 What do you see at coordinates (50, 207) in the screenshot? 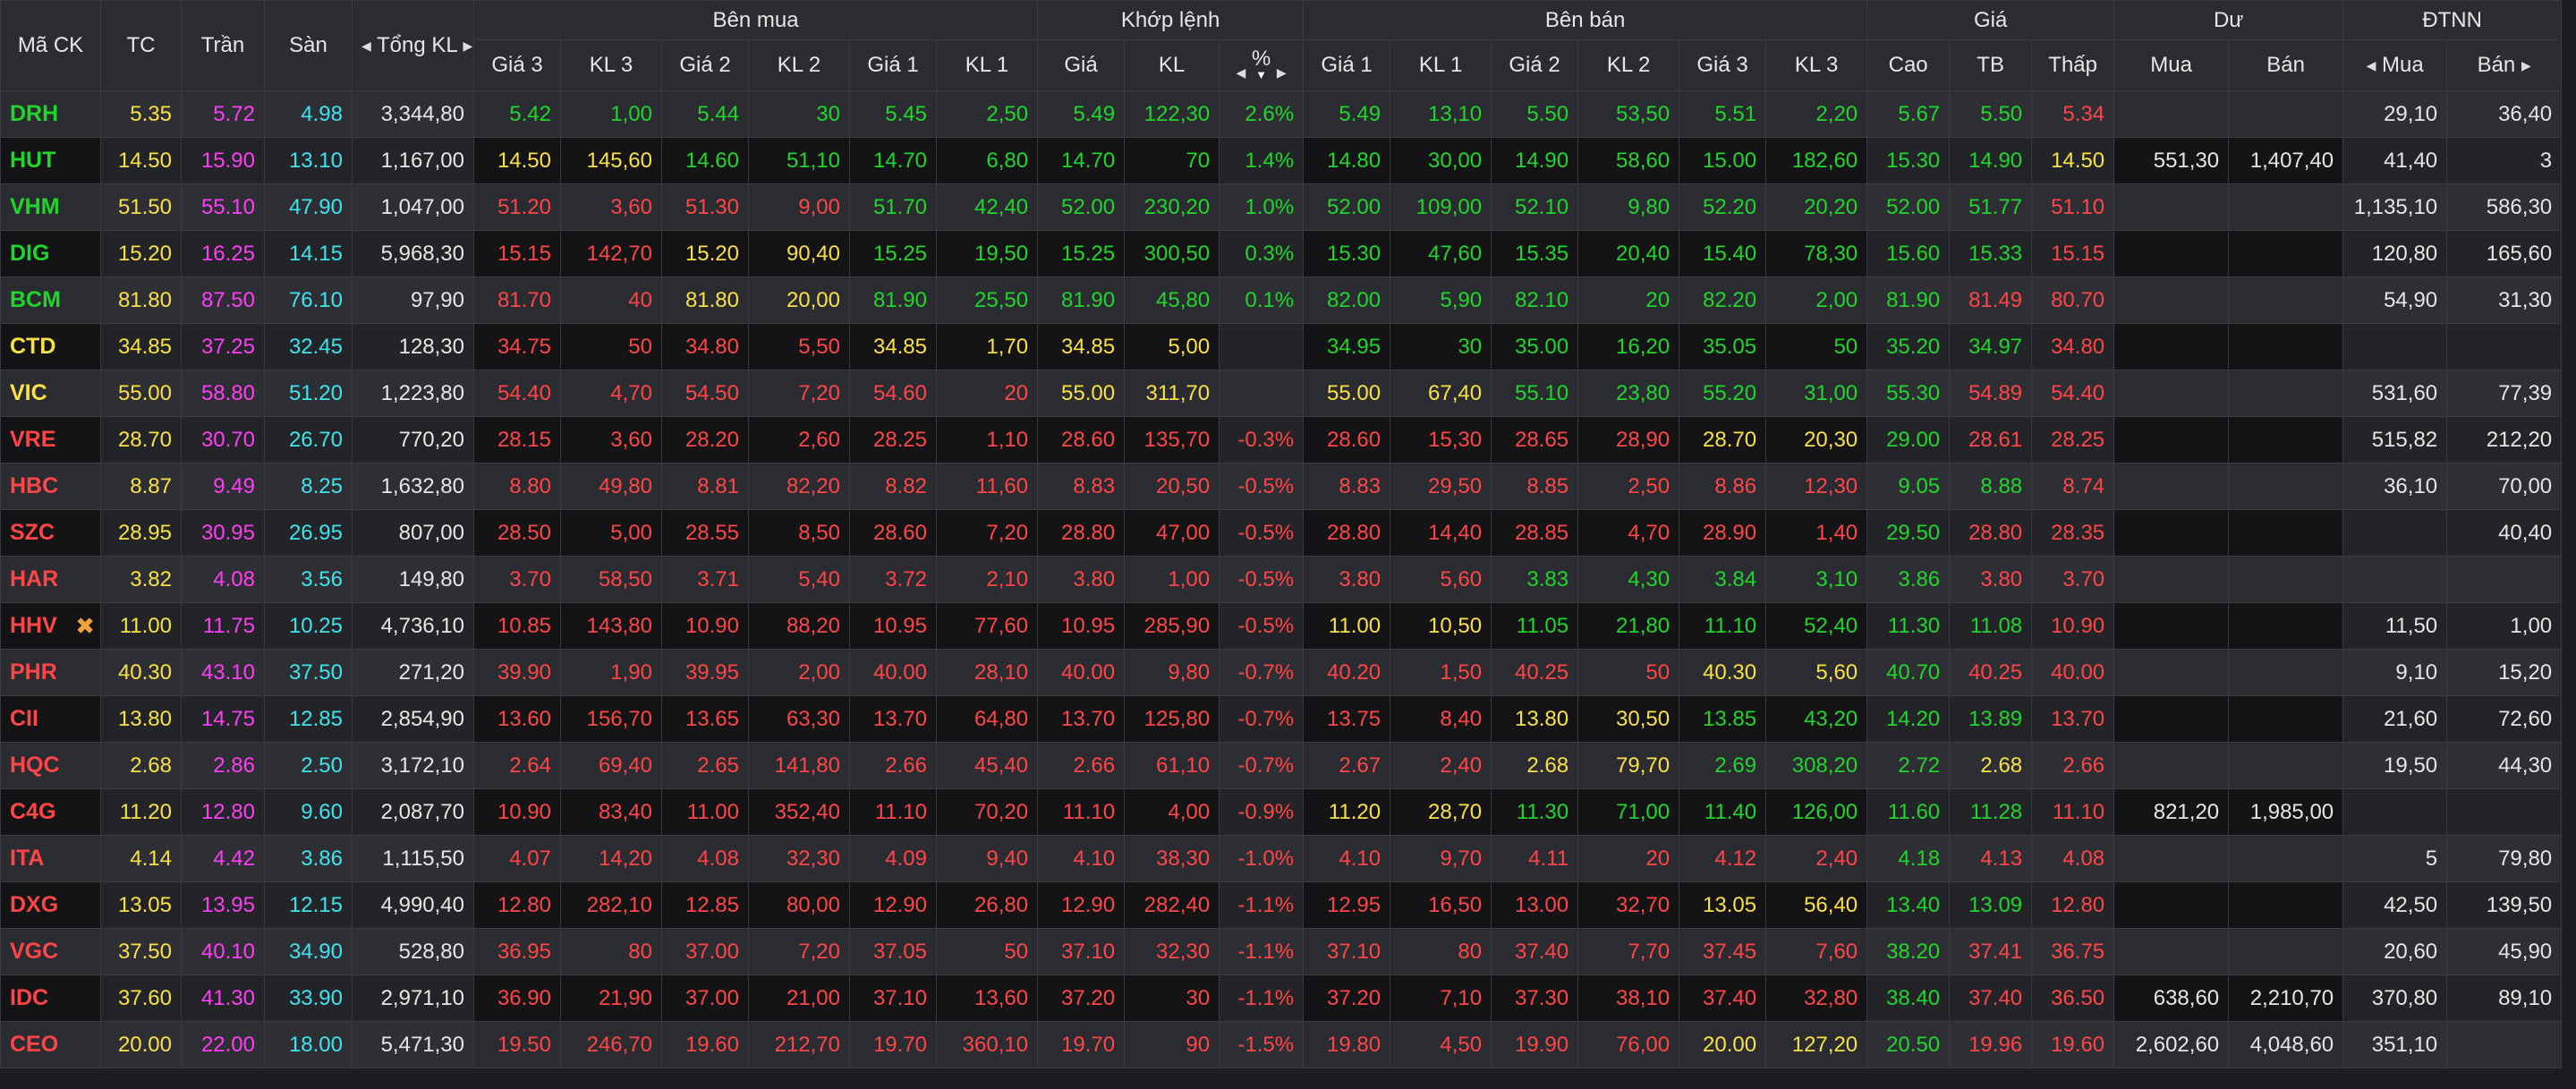
I see `stock-symbol: VHM` at bounding box center [50, 207].